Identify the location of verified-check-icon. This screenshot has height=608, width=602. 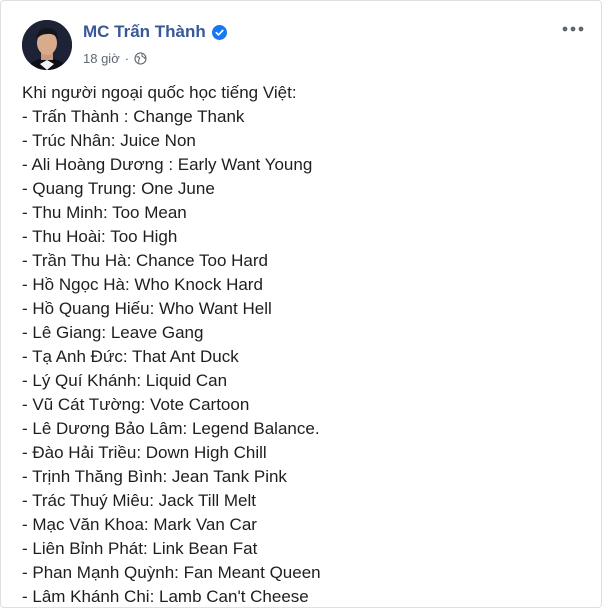
(219, 32).